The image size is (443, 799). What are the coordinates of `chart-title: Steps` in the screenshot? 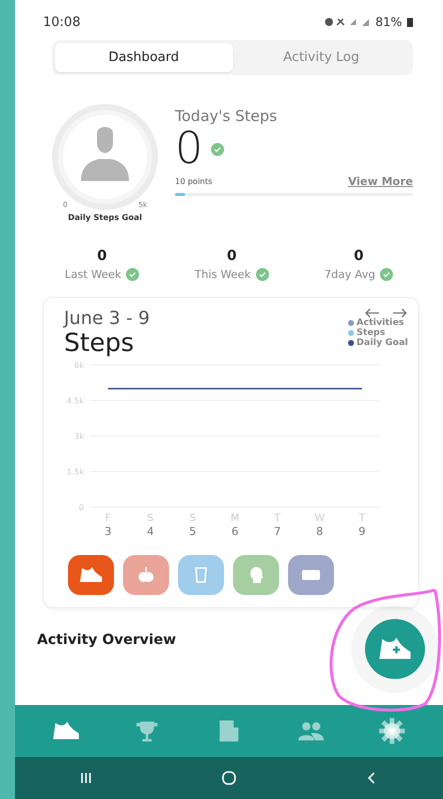 It's located at (99, 343).